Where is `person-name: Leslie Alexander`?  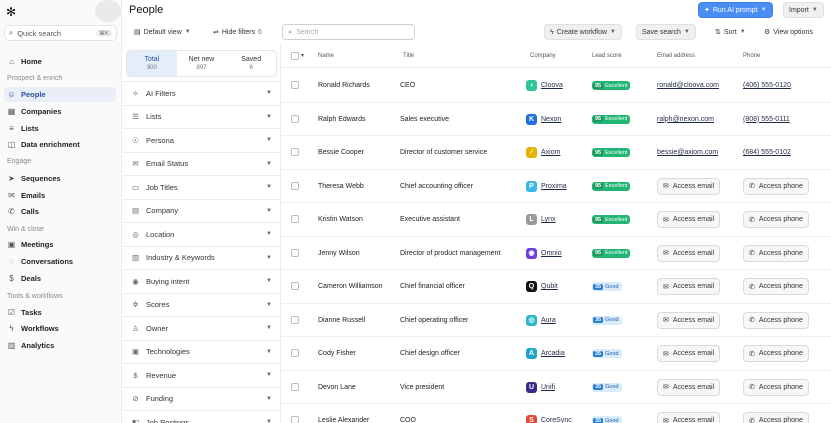 person-name: Leslie Alexander is located at coordinates (343, 413).